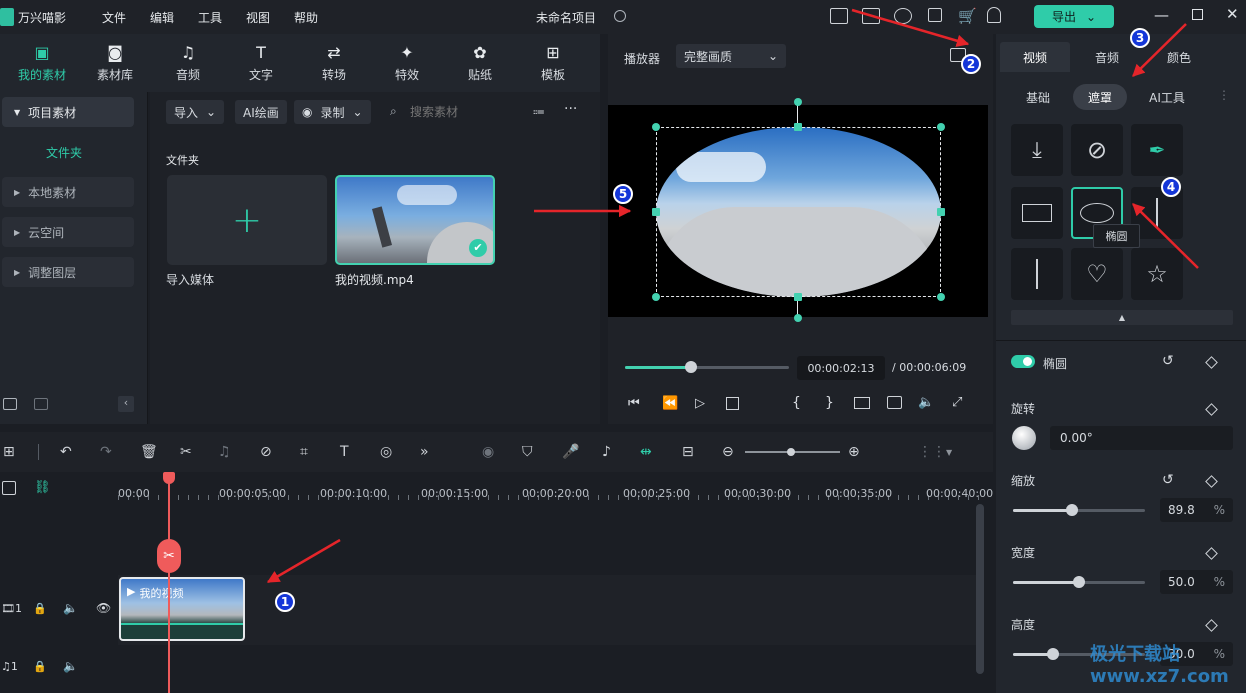 This screenshot has width=1246, height=693. I want to click on annotation-badge: 5, so click(623, 194).